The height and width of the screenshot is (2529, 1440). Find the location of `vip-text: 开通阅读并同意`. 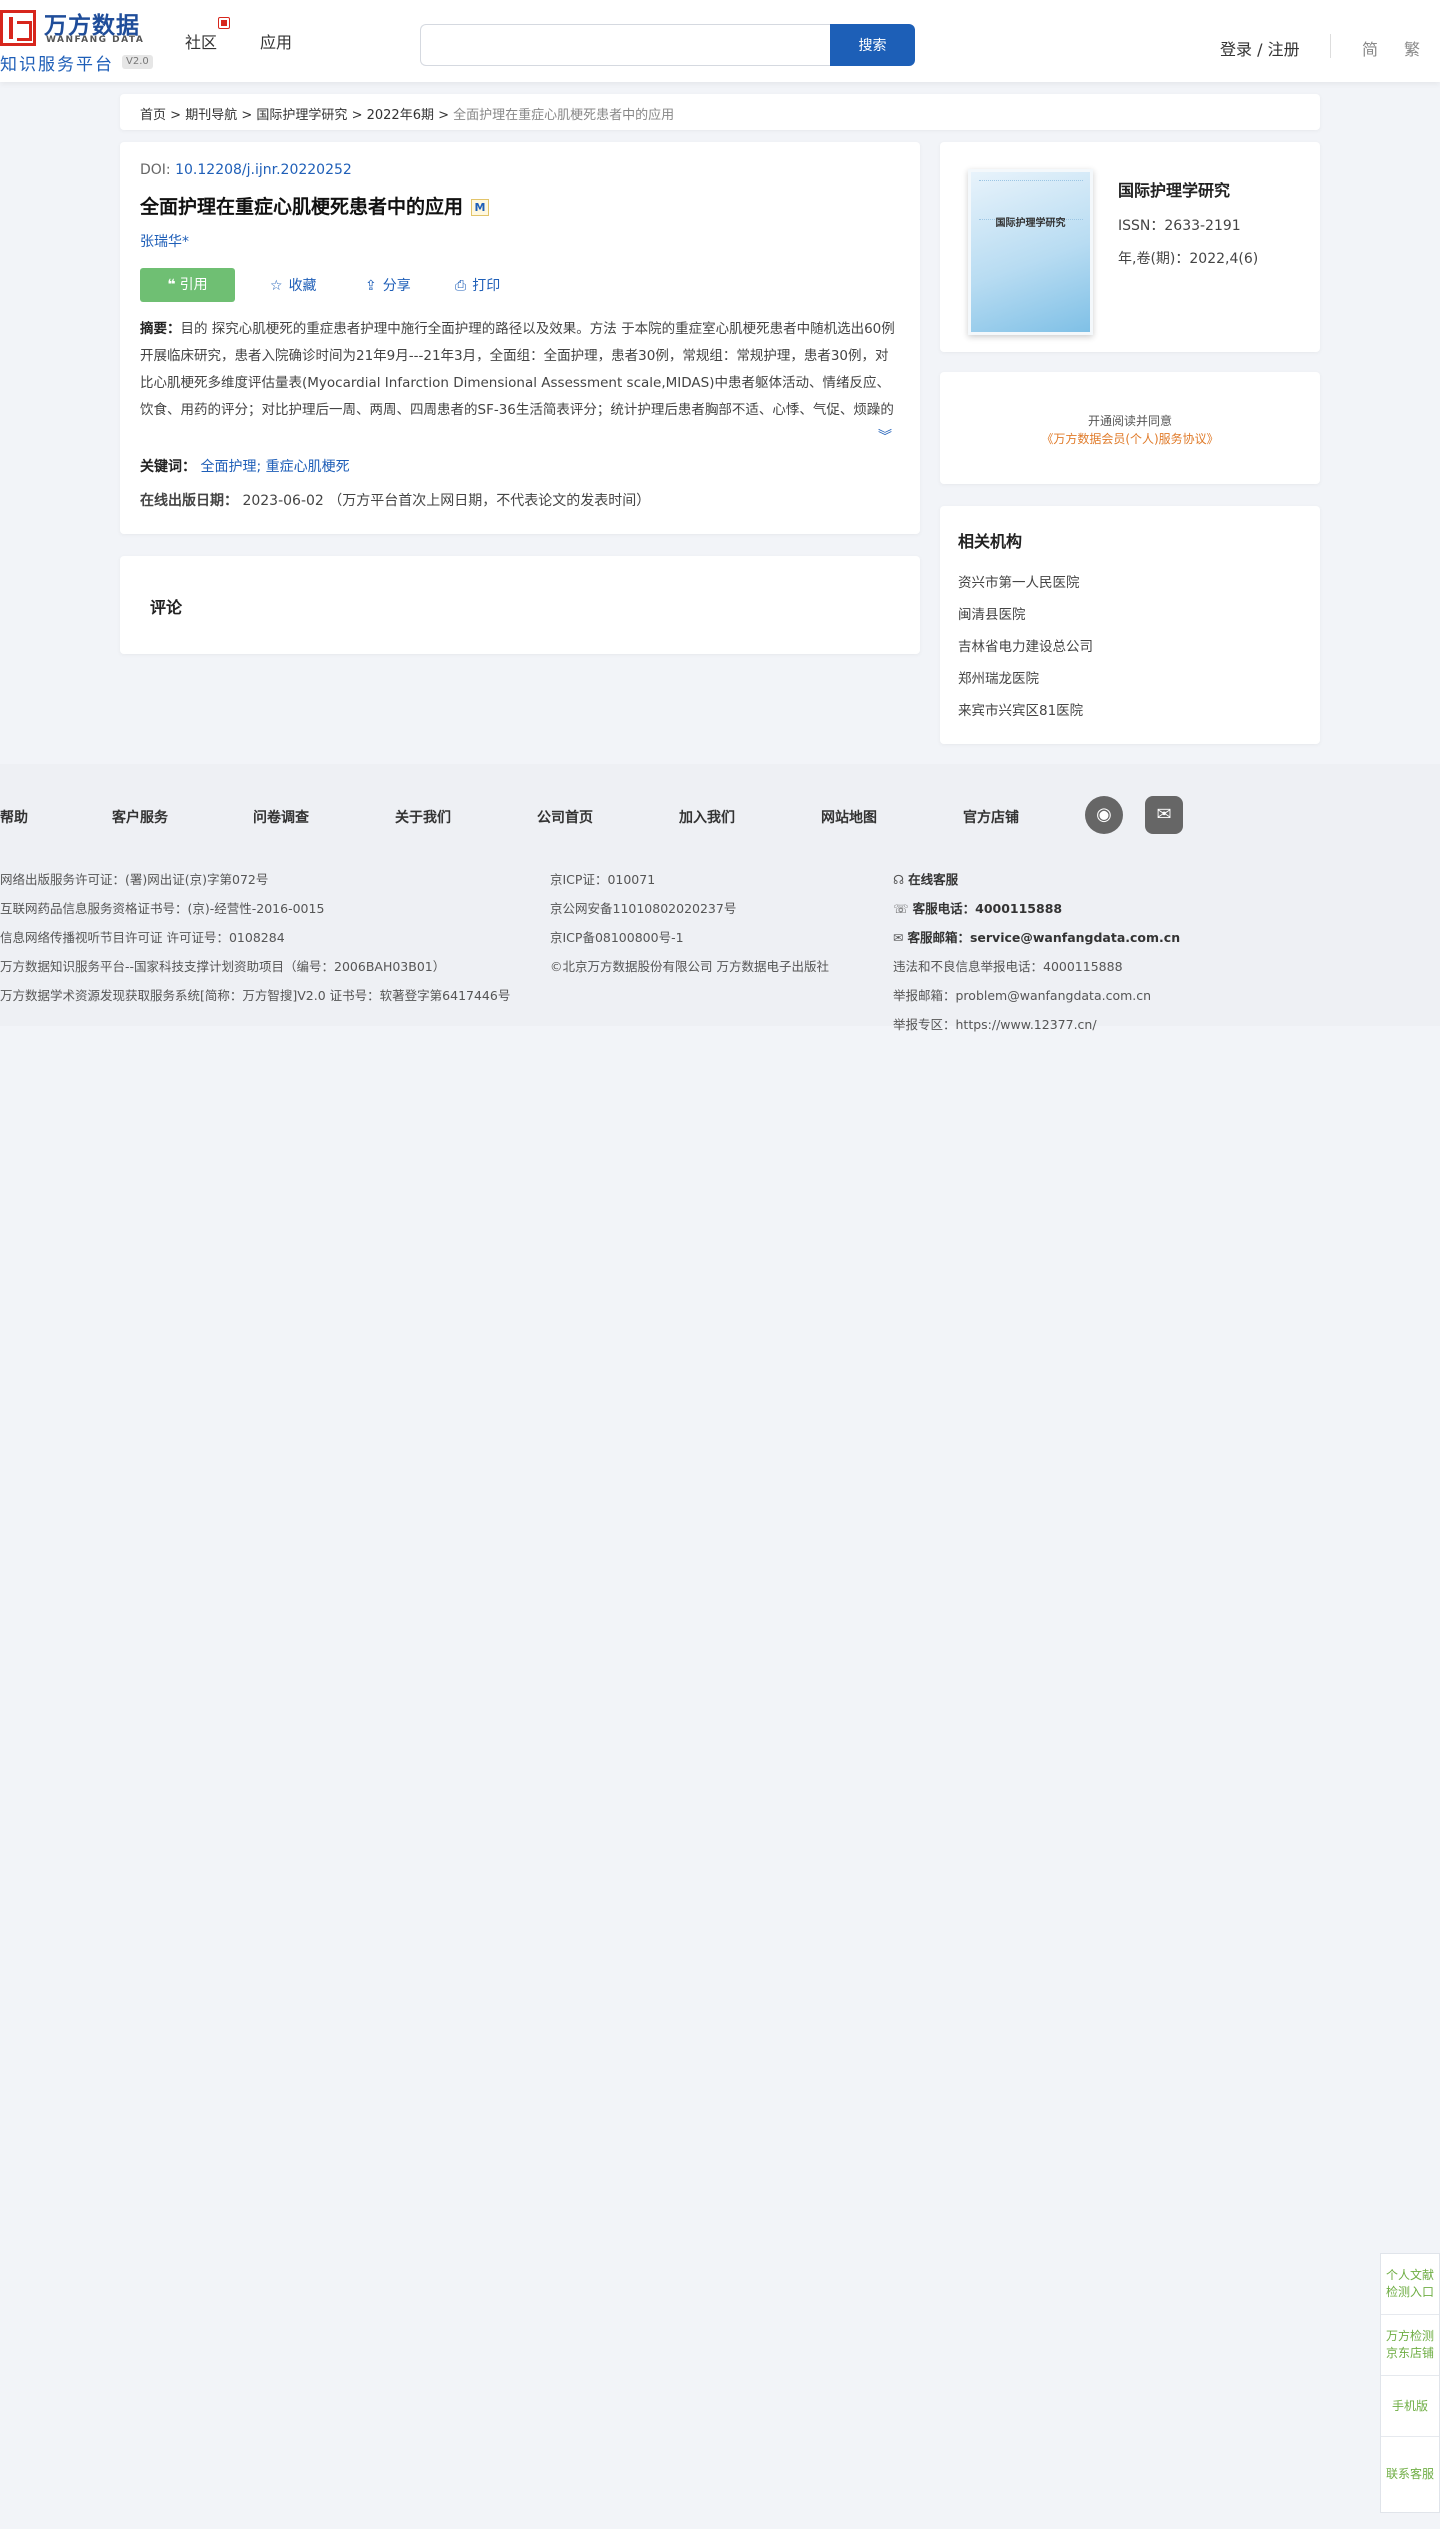

vip-text: 开通阅读并同意 is located at coordinates (1129, 421).